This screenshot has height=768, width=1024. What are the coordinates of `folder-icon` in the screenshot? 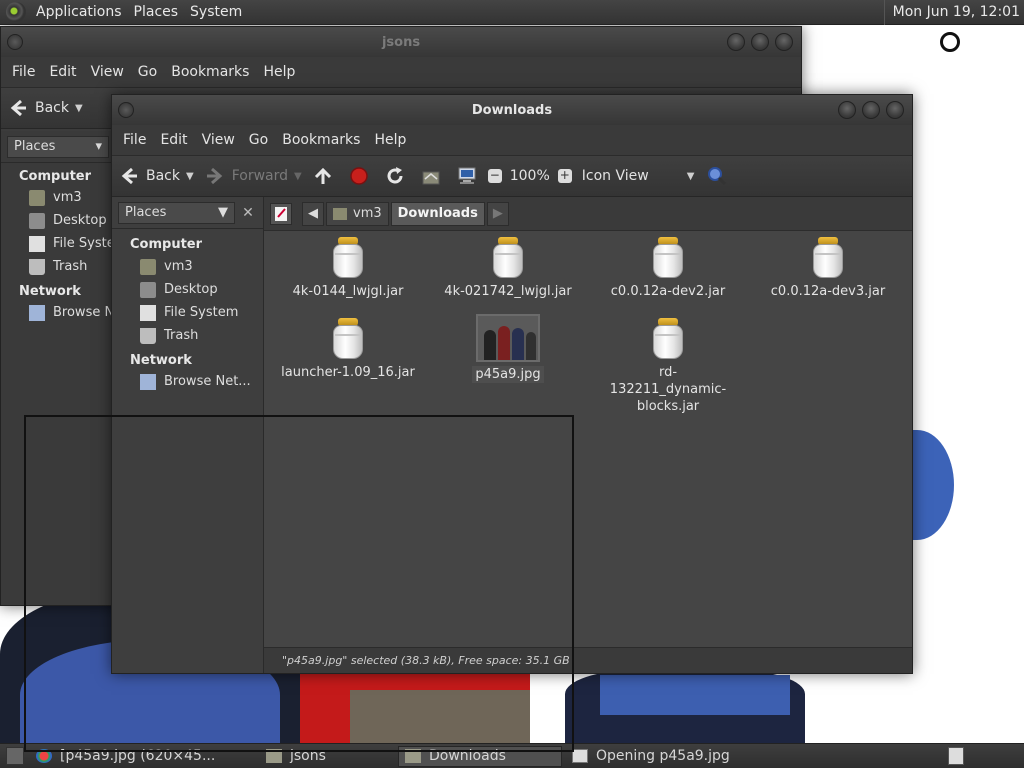 It's located at (413, 756).